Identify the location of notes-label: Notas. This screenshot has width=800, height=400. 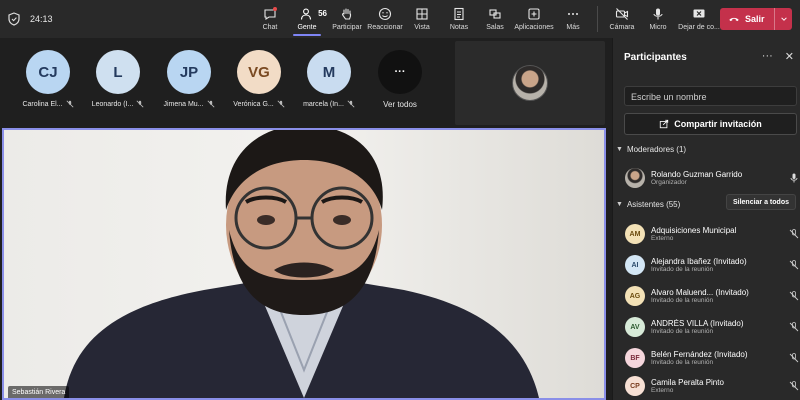
(459, 27).